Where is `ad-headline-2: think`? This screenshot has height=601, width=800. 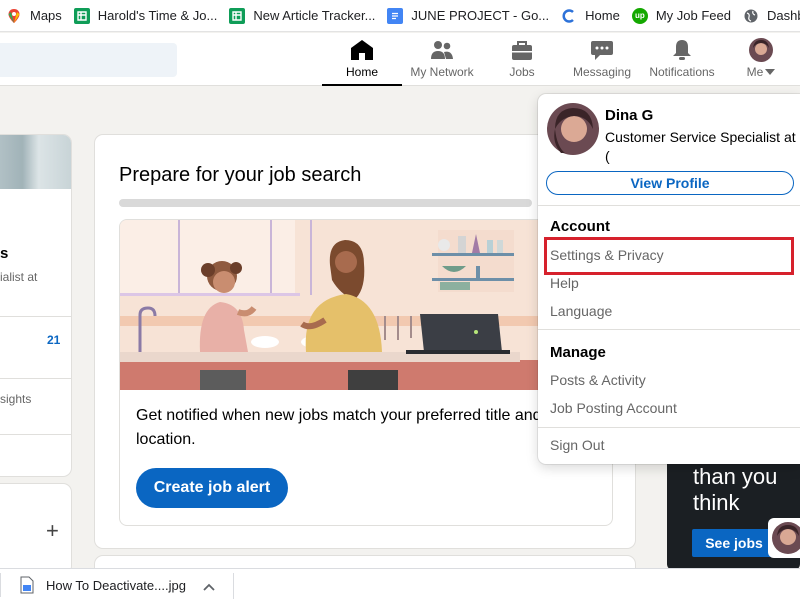 ad-headline-2: think is located at coordinates (716, 502).